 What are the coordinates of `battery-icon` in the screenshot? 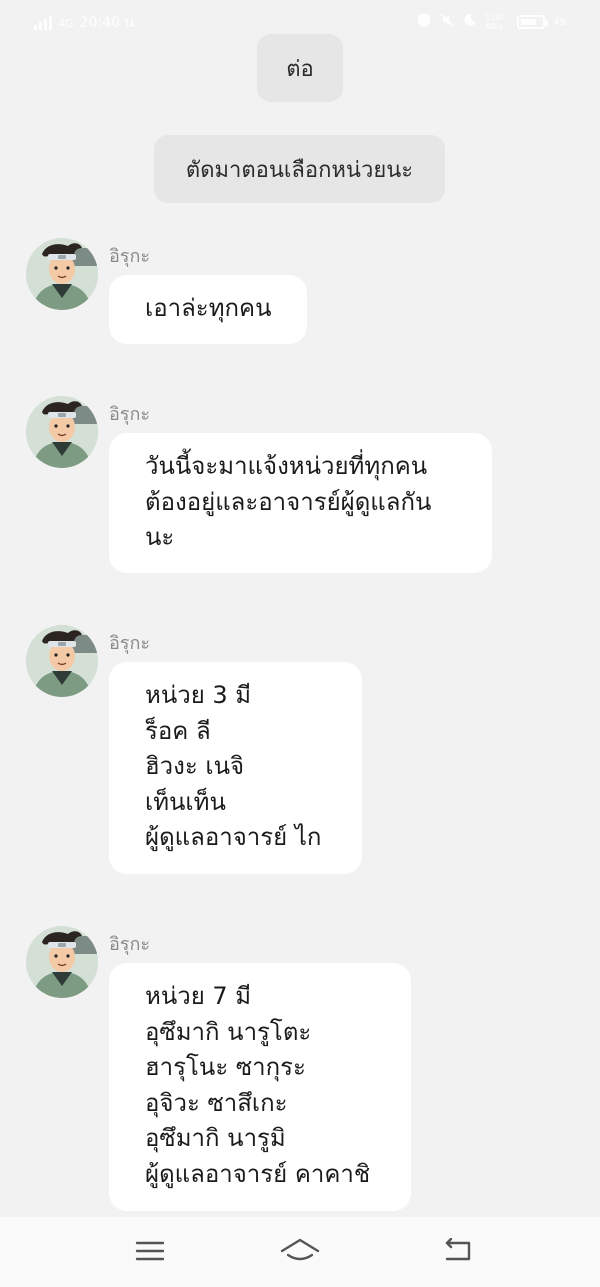 It's located at (533, 22).